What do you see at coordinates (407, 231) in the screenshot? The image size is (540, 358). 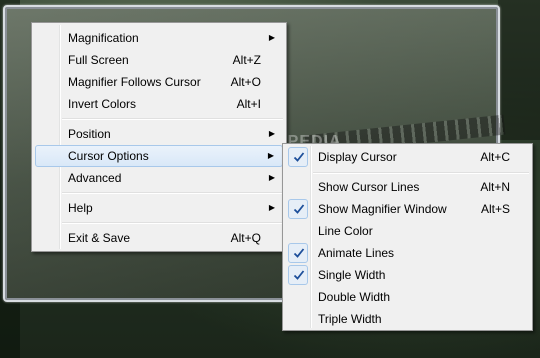 I see `submenu-item-line-color: Line Color` at bounding box center [407, 231].